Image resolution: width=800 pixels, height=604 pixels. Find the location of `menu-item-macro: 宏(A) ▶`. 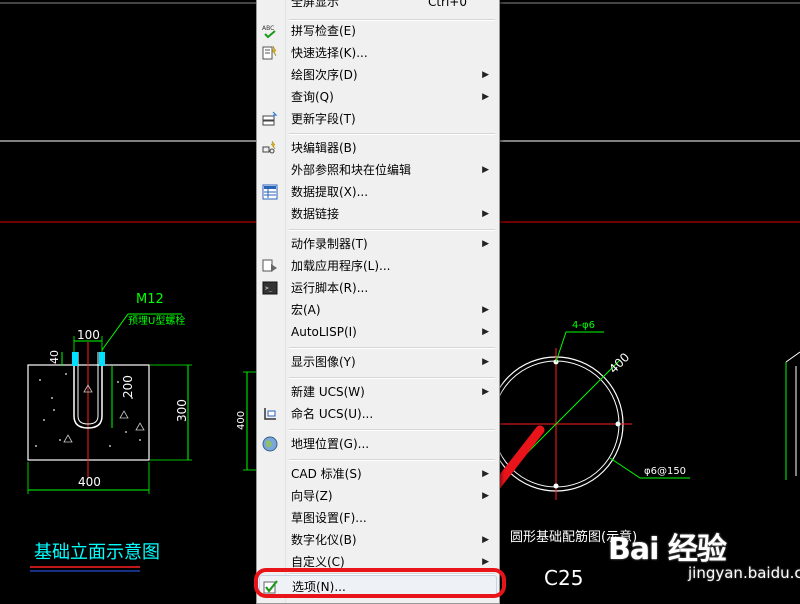

menu-item-macro: 宏(A) ▶ is located at coordinates (378, 310).